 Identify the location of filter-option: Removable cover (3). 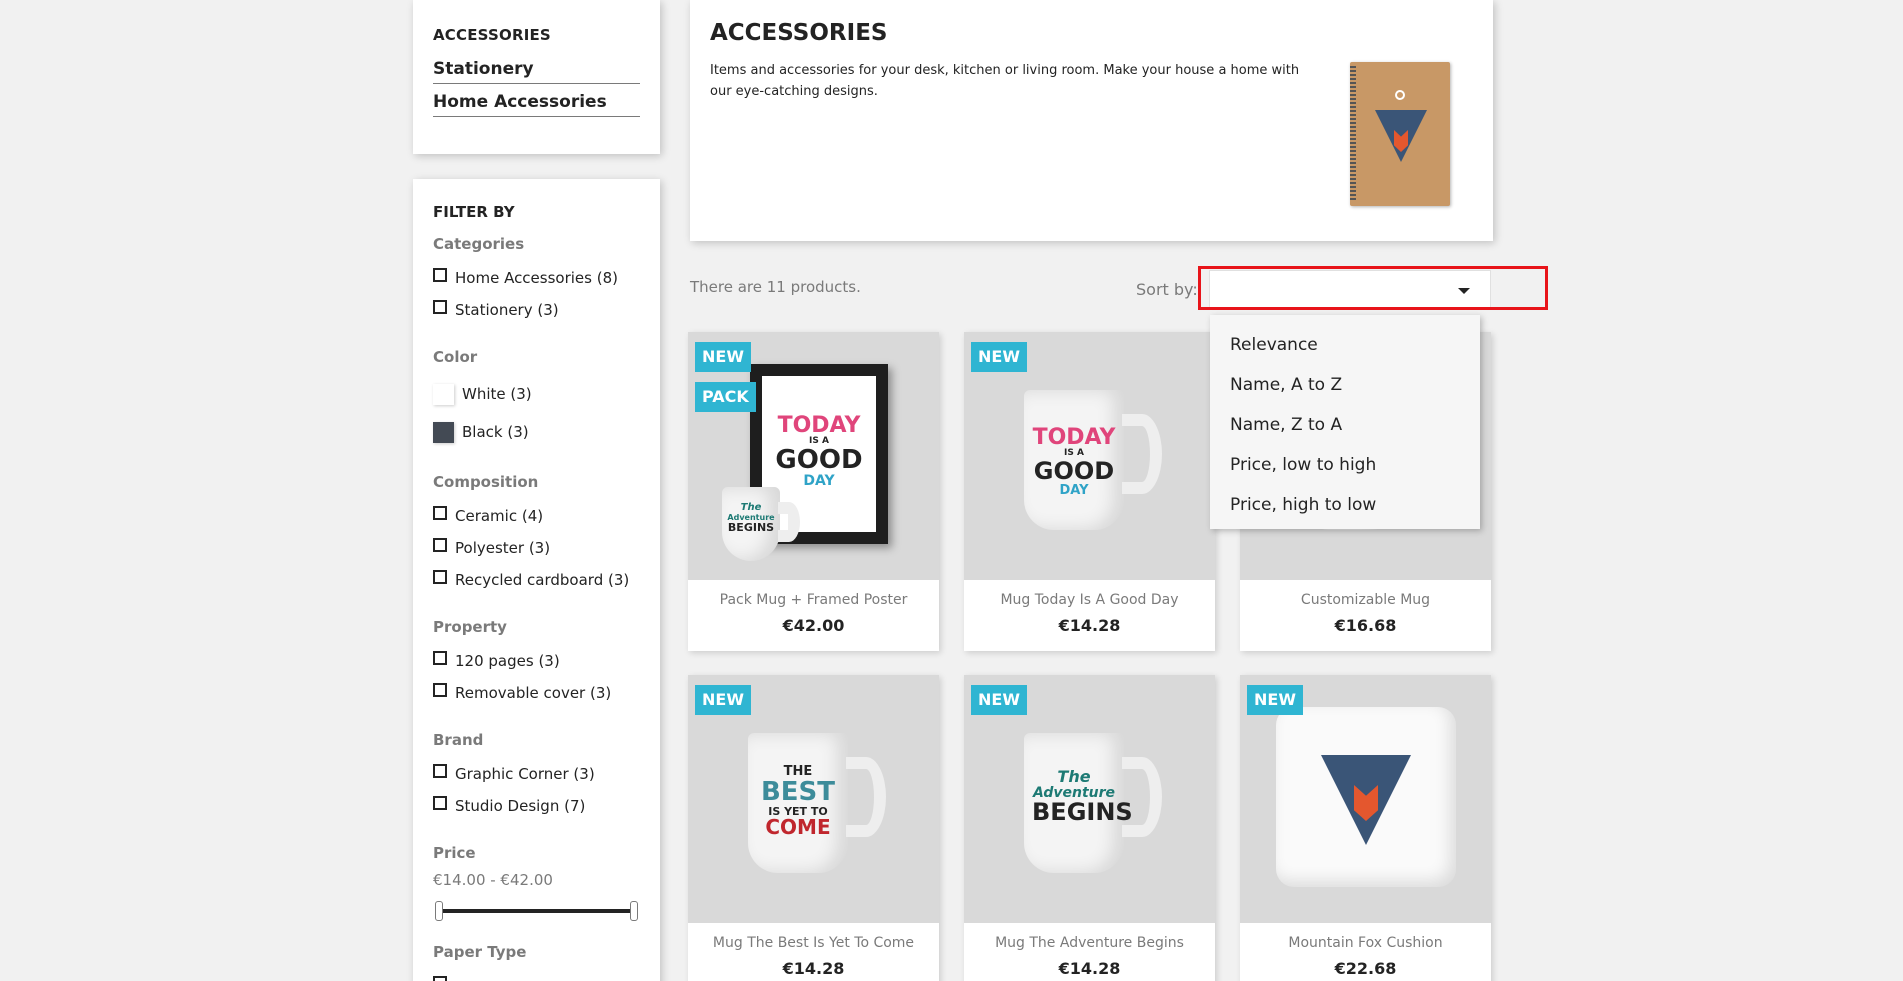
(536, 693).